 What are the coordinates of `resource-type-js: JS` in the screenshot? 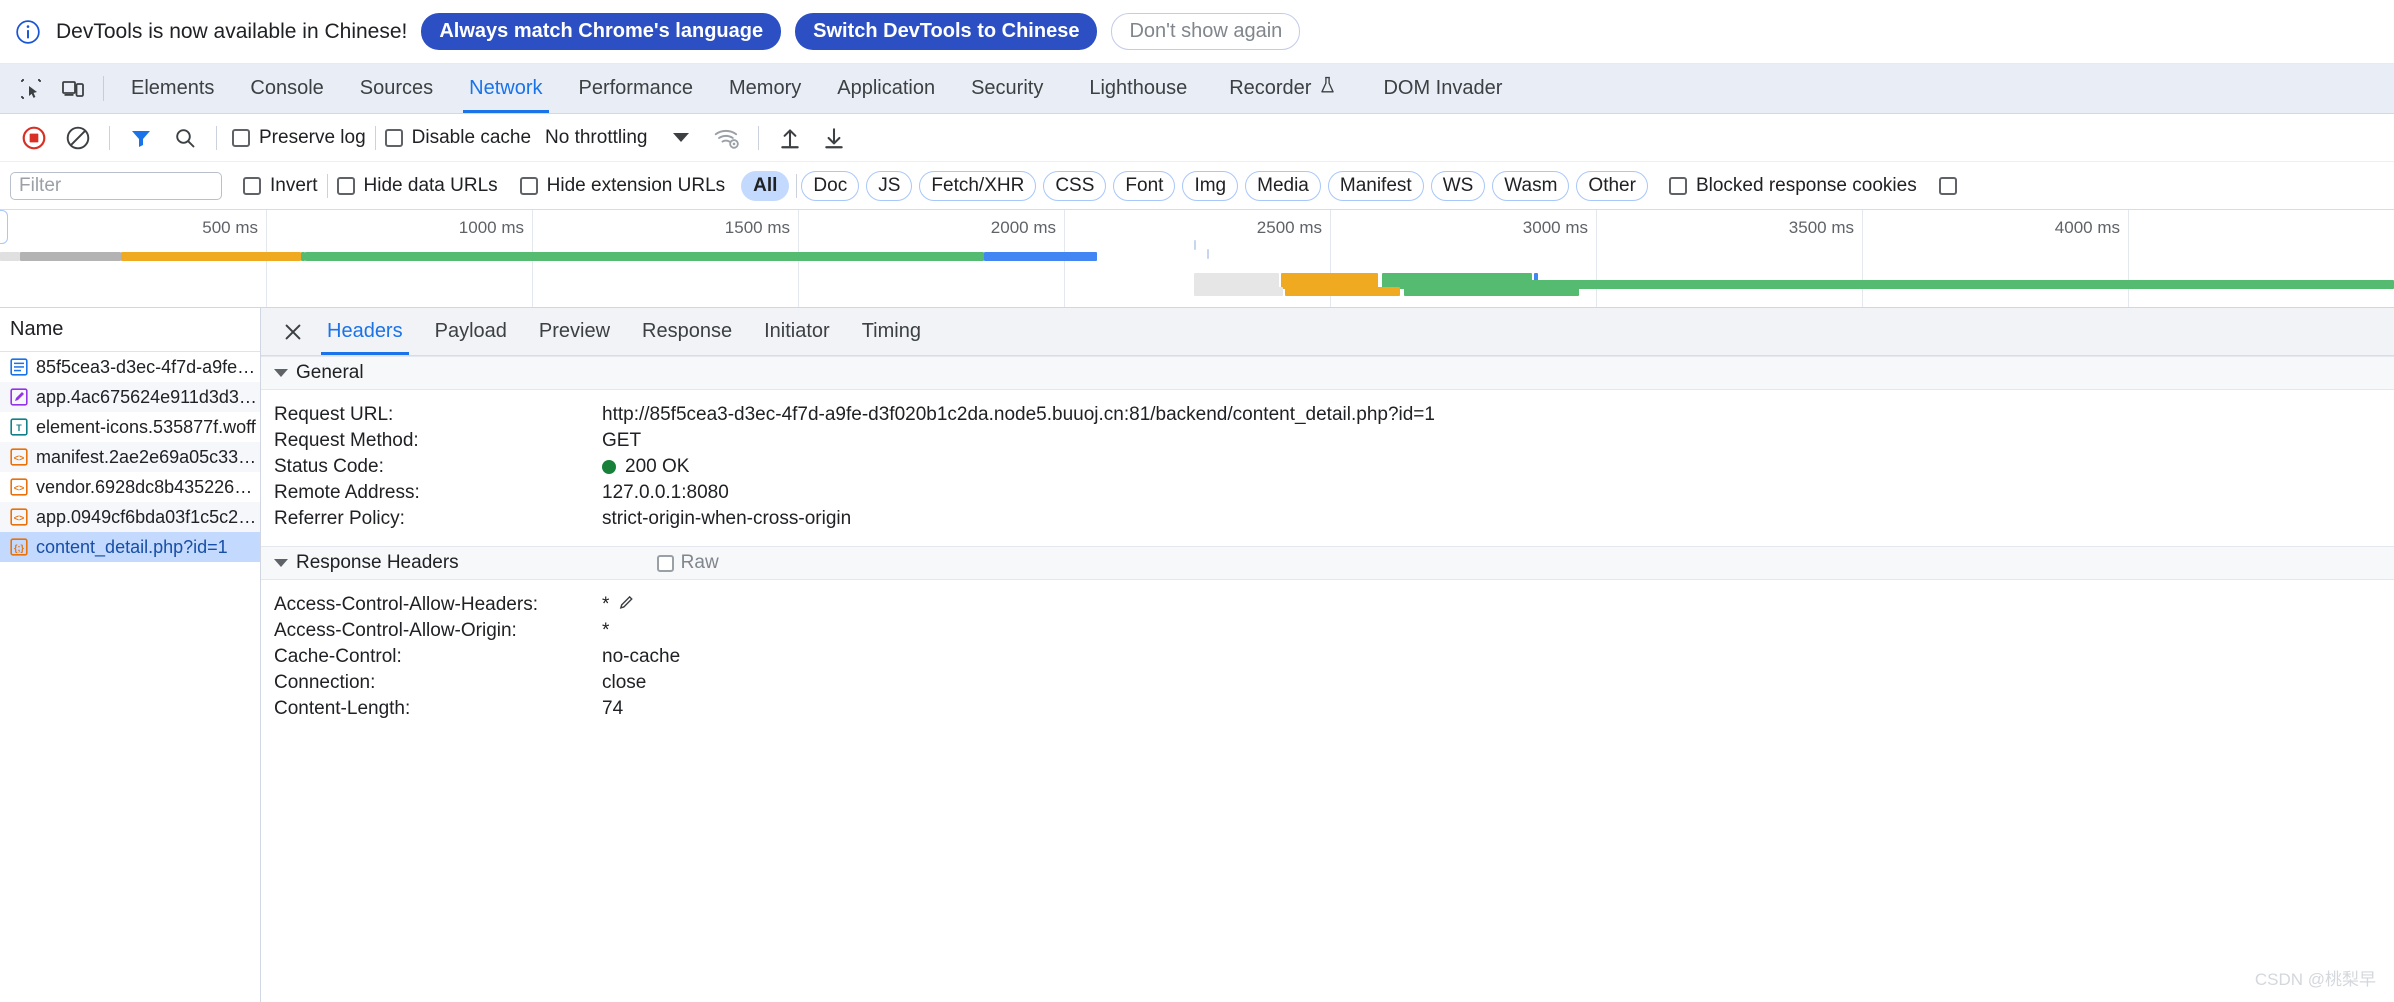 It's located at (889, 185).